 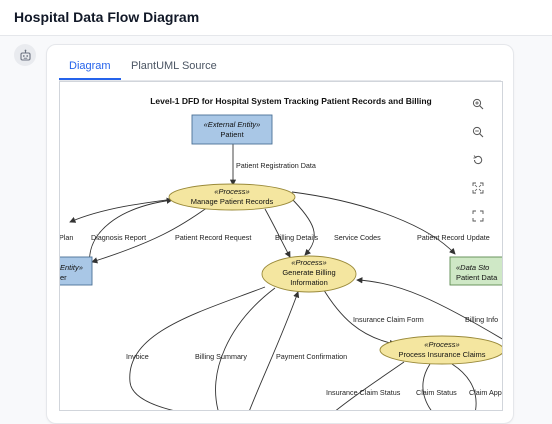 I want to click on fit-icon, so click(x=478, y=188).